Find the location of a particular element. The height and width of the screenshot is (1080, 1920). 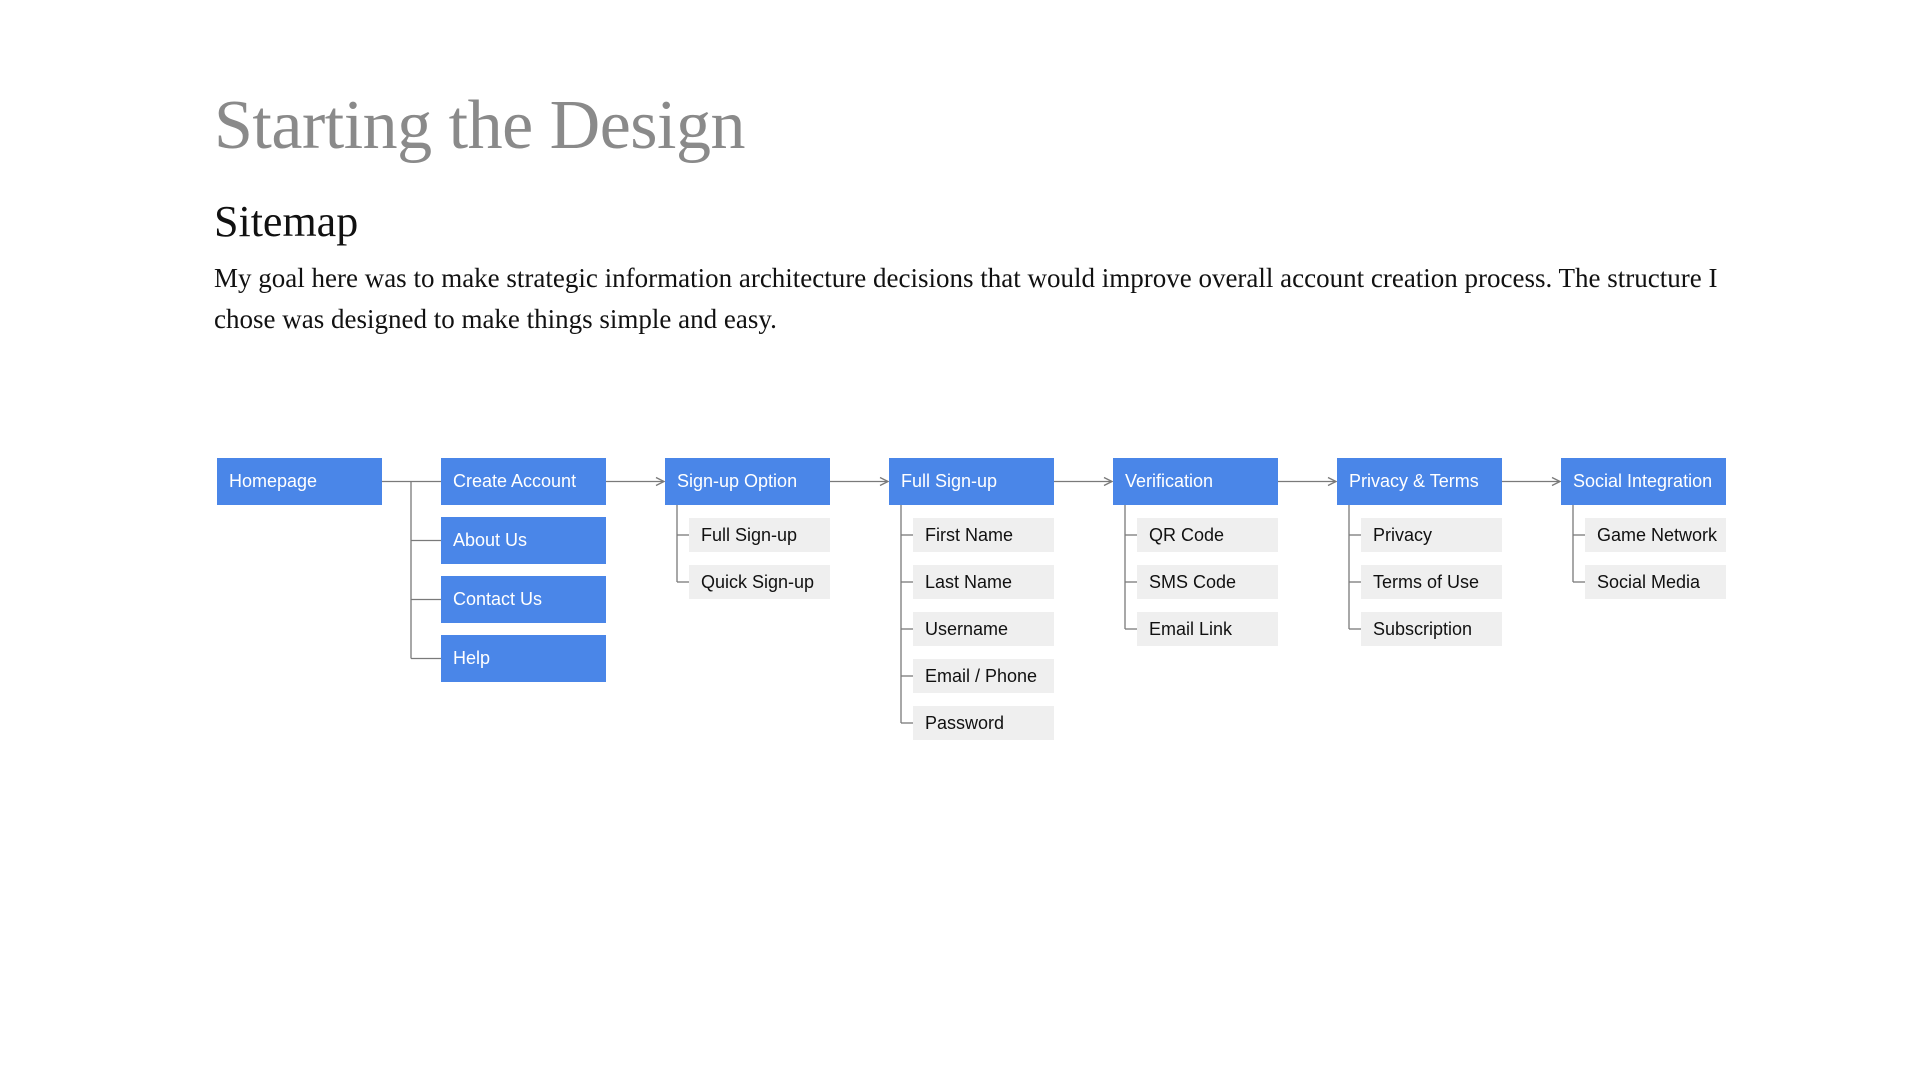

node-homepage: Homepage is located at coordinates (299, 481).